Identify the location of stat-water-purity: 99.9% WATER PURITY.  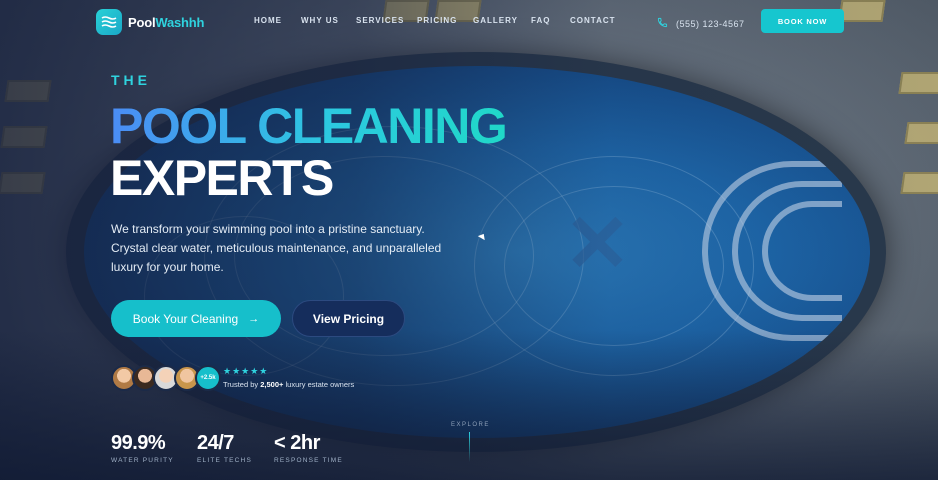
(142, 448).